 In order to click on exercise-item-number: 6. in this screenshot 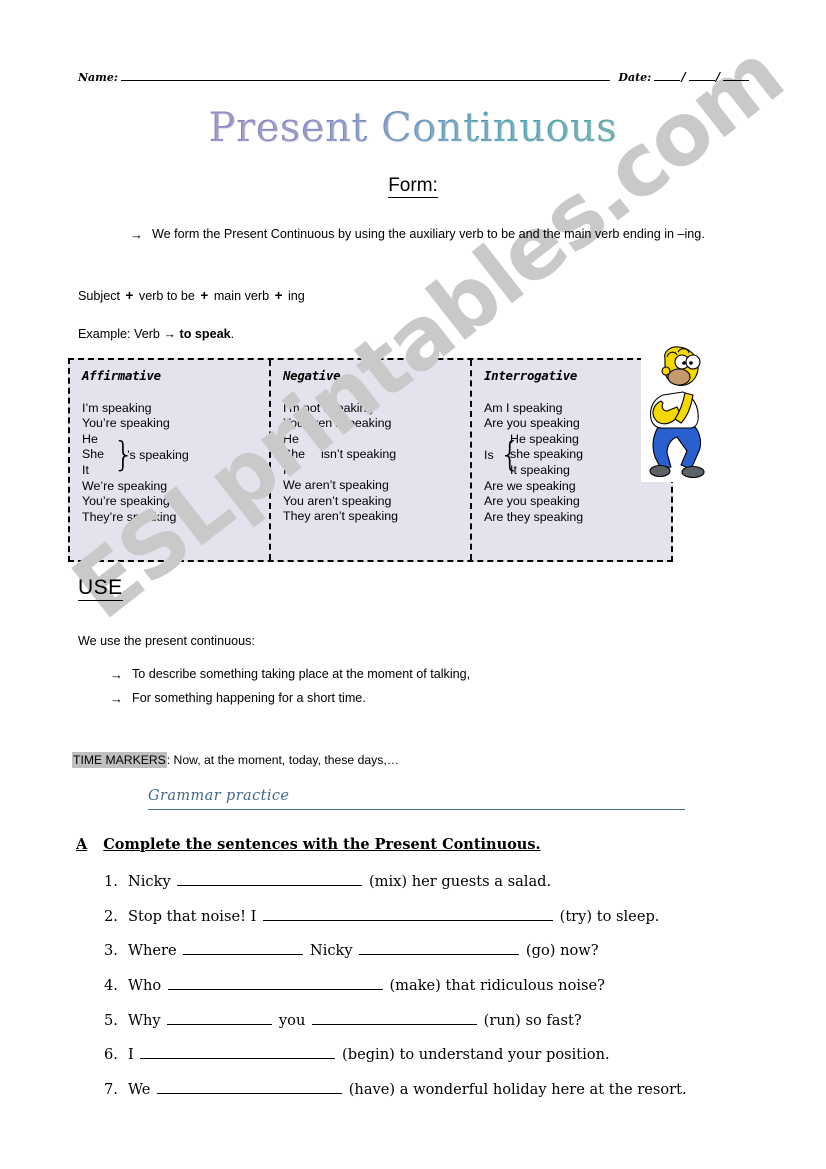, I will do `click(111, 1055)`.